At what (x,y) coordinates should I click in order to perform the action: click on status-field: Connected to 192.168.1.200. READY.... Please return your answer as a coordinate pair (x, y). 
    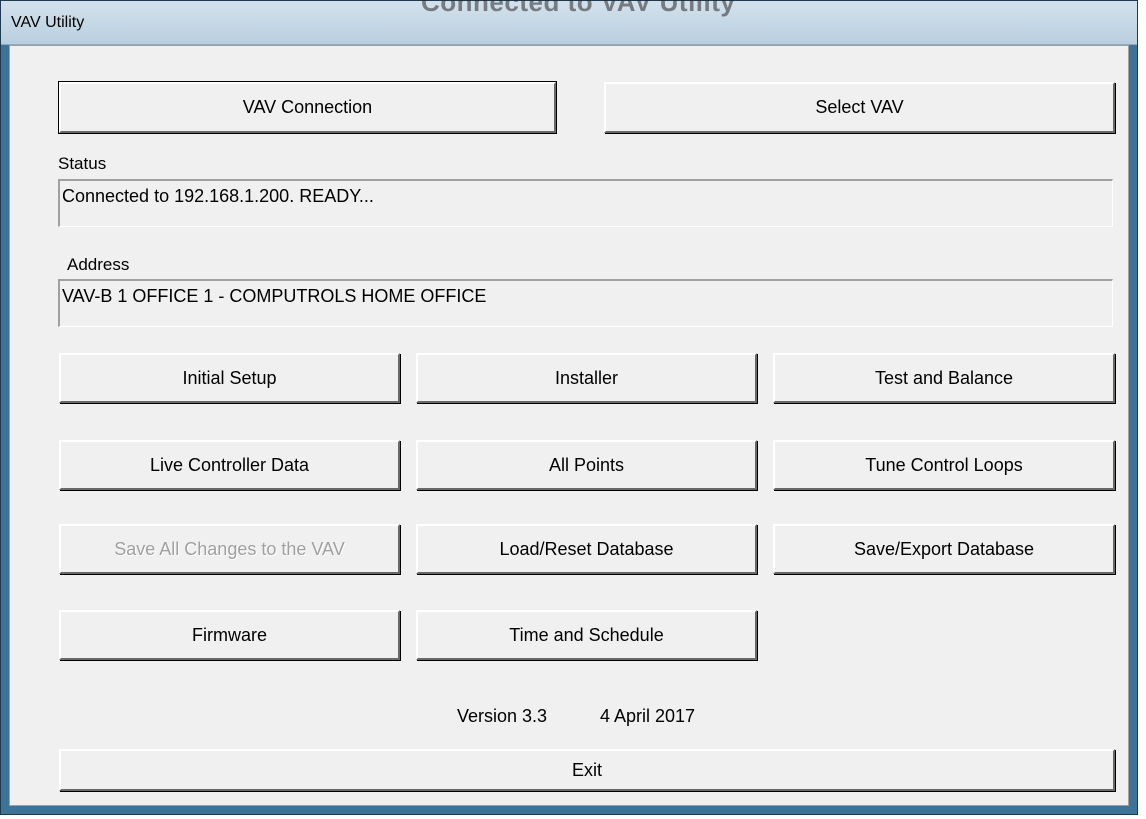
    Looking at the image, I should click on (585, 203).